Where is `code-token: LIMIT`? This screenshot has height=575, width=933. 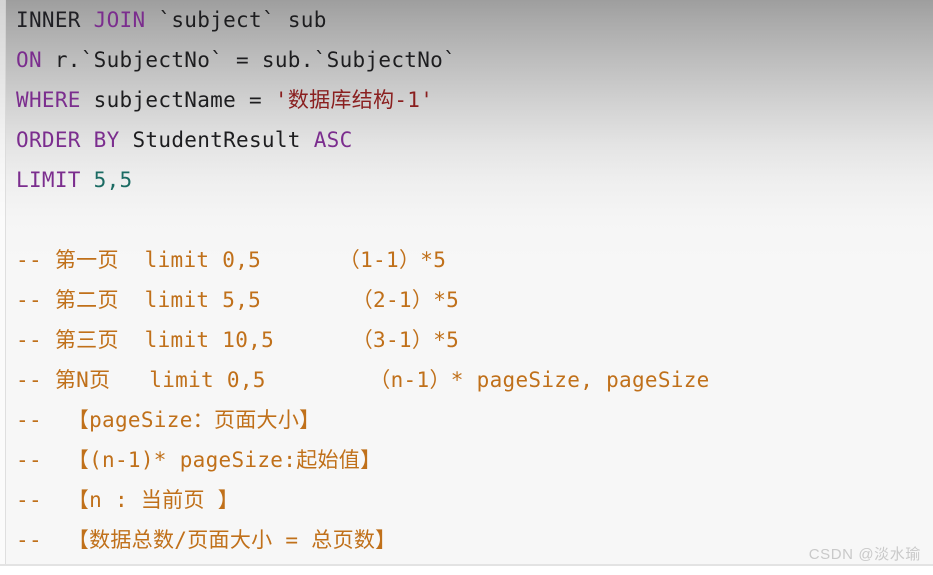
code-token: LIMIT is located at coordinates (48, 180).